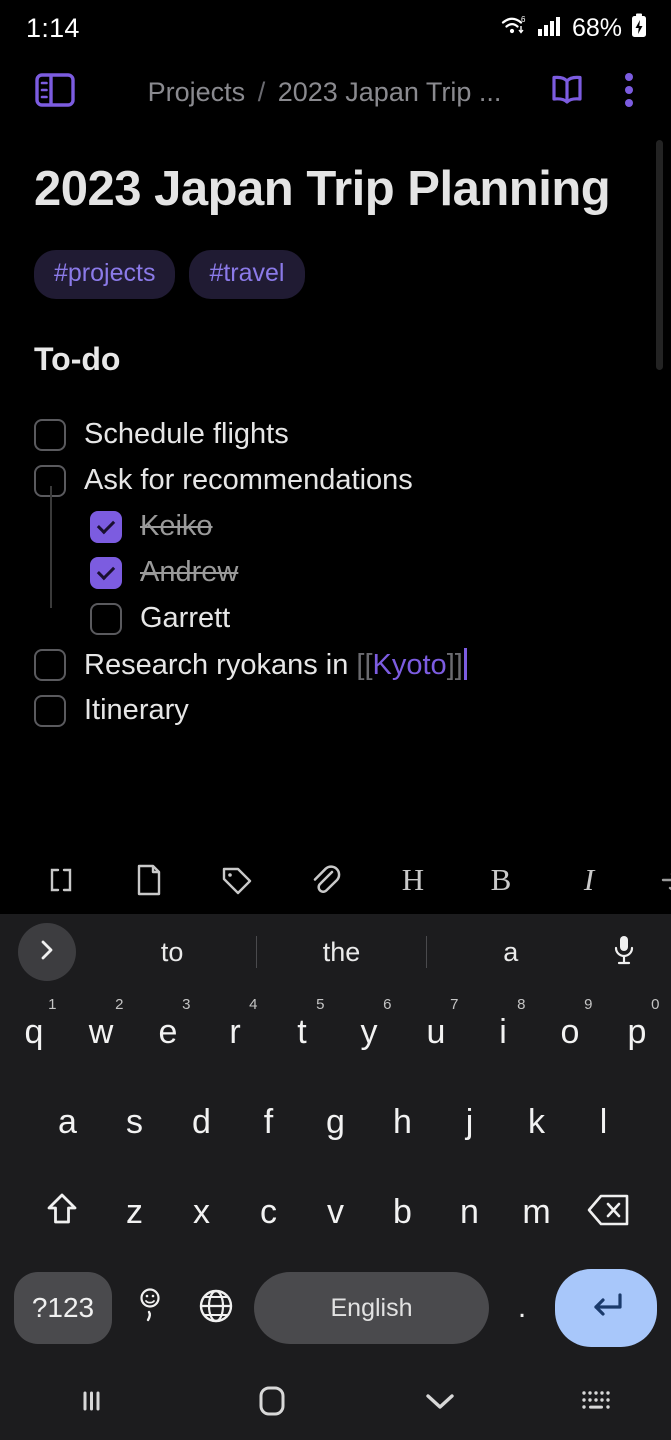  I want to click on italic-label: I, so click(589, 879).